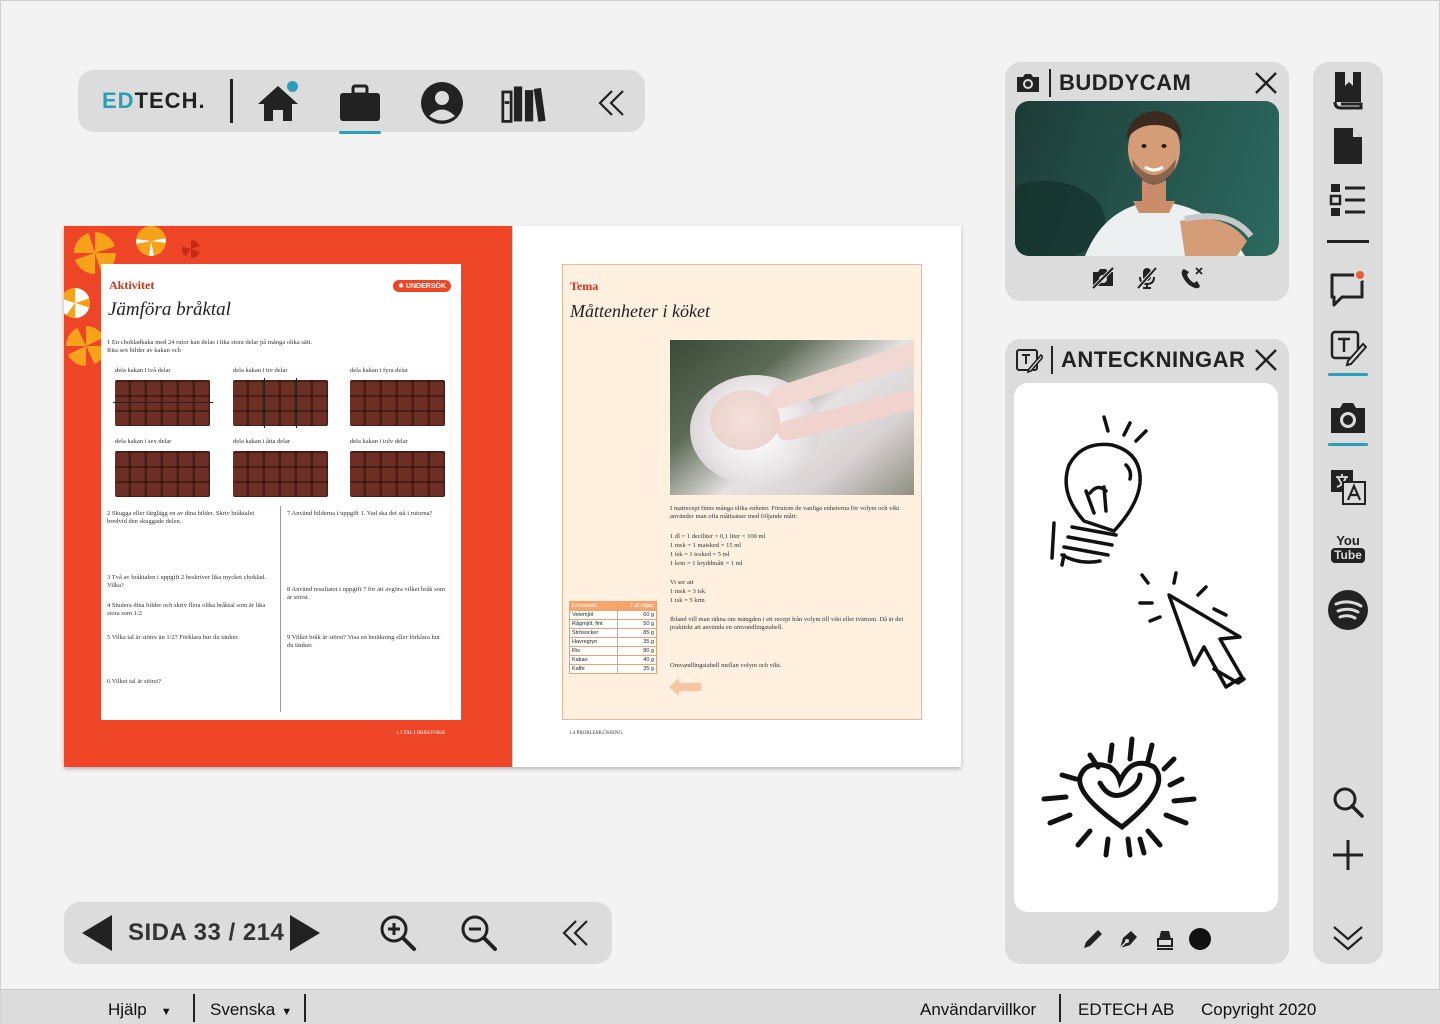 Image resolution: width=1440 pixels, height=1024 pixels. Describe the element at coordinates (640, 311) in the screenshot. I see `theme-title: Måttenheter i köket` at that location.